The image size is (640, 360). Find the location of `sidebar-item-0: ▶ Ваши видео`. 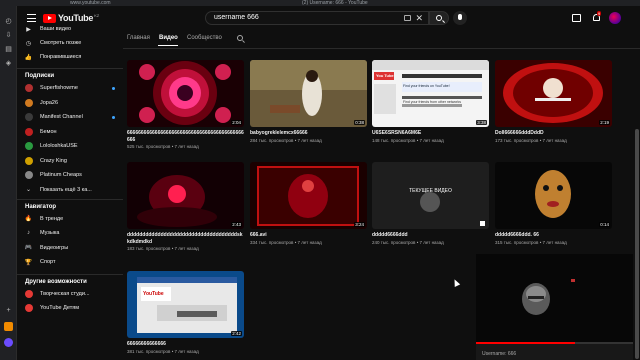

sidebar-item-0: ▶ Ваши видео is located at coordinates (48, 29).